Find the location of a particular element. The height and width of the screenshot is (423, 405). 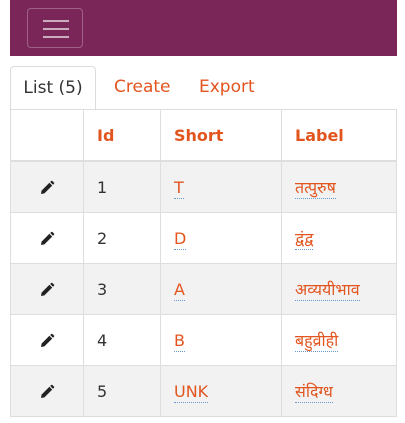

short-cell: UNK is located at coordinates (221, 391).